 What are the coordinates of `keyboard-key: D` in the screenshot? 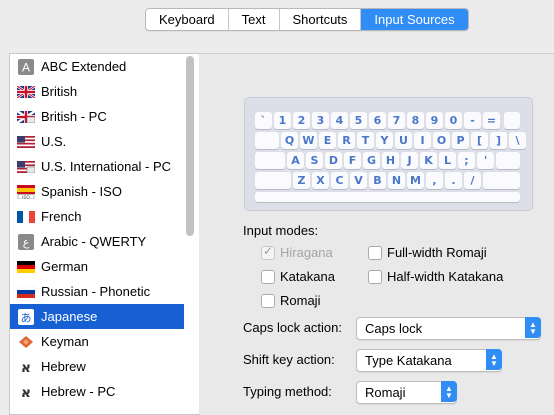 It's located at (333, 160).